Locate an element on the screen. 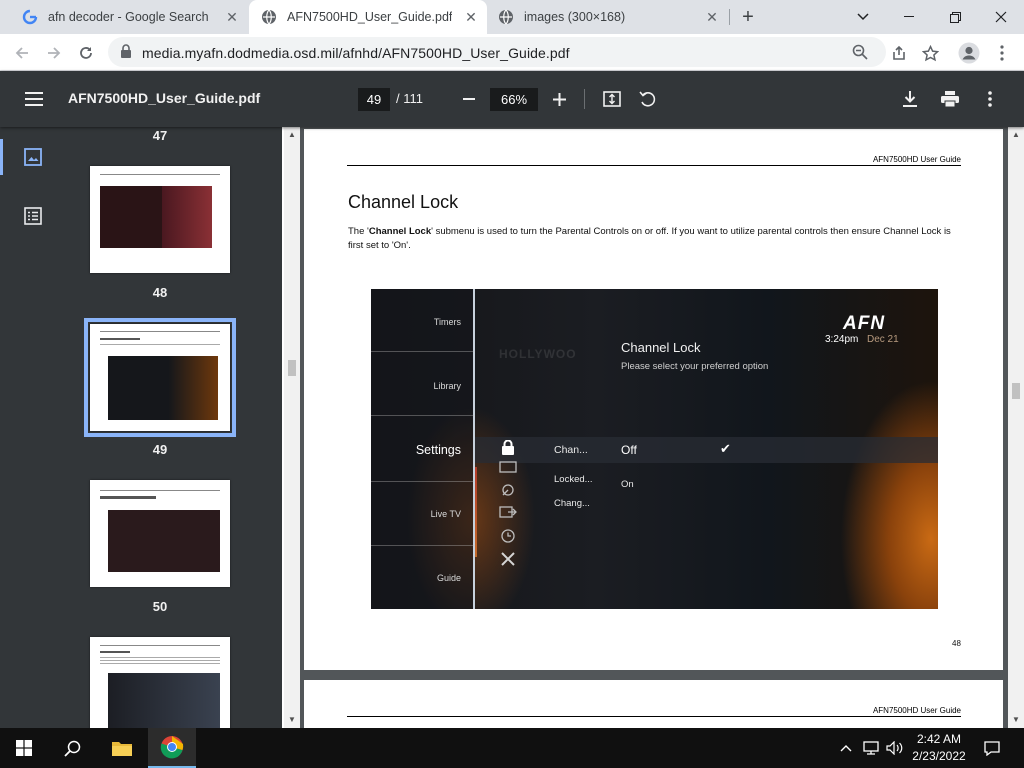 The width and height of the screenshot is (1024, 768). tab-images: images (300×168) ✕ is located at coordinates (608, 17).